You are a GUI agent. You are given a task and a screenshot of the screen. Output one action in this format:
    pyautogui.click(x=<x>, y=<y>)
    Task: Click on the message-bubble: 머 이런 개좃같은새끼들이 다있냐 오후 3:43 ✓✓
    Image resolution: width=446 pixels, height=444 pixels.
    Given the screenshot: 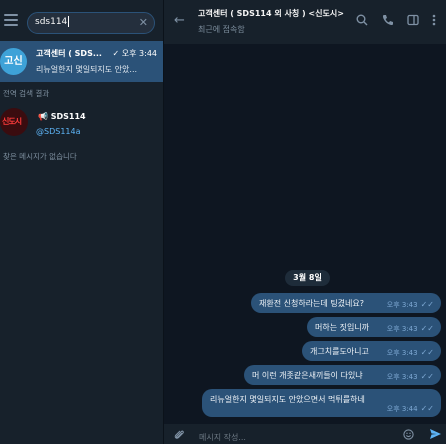 What is the action you would take?
    pyautogui.click(x=342, y=375)
    